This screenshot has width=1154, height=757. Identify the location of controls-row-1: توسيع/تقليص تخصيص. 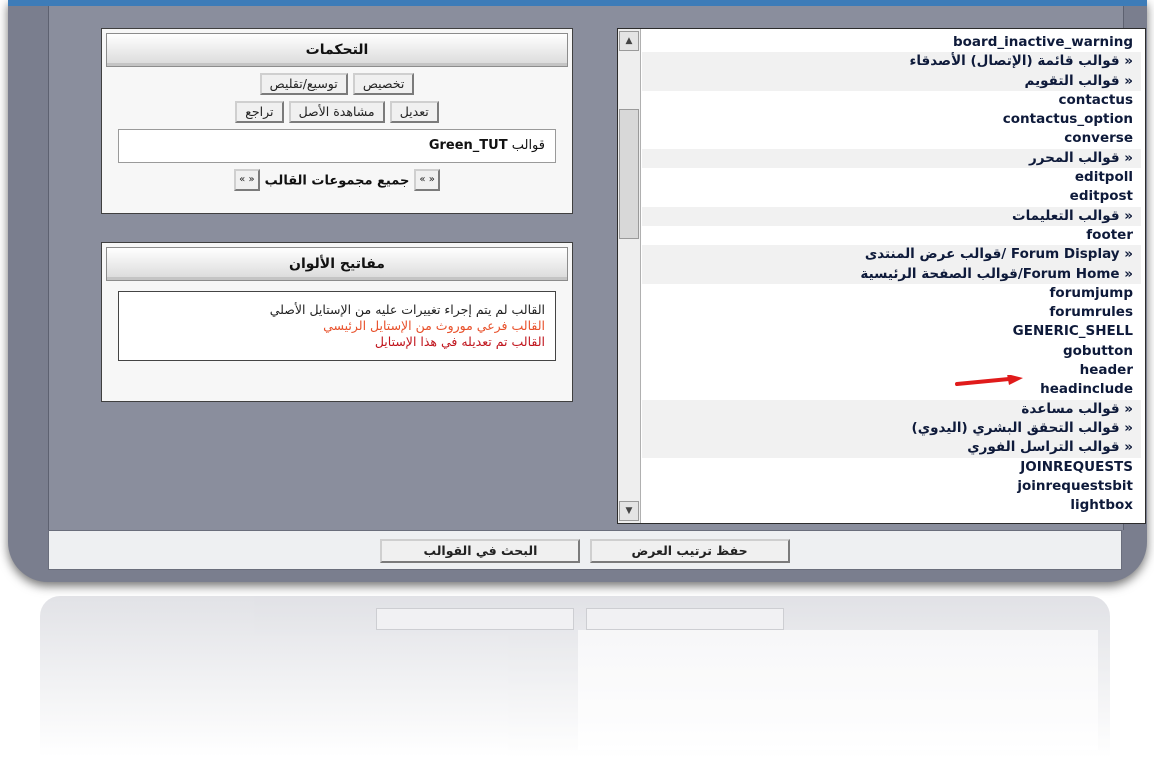
(337, 84).